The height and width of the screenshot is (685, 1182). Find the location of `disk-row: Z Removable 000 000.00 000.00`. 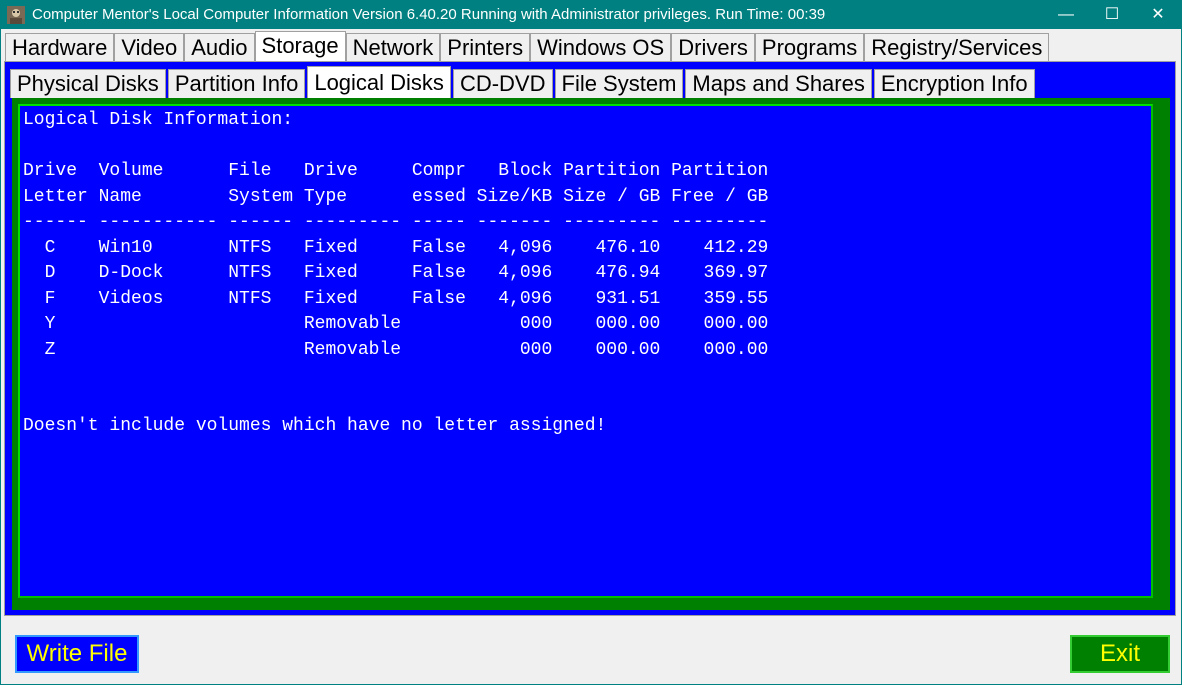

disk-row: Z Removable 000 000.00 000.00 is located at coordinates (396, 349).